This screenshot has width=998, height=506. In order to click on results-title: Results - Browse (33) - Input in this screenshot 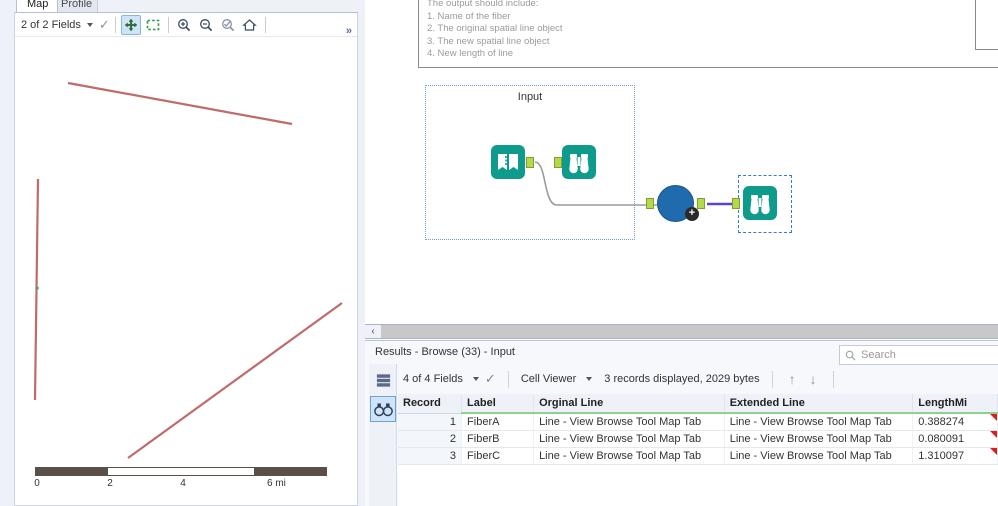, I will do `click(445, 352)`.